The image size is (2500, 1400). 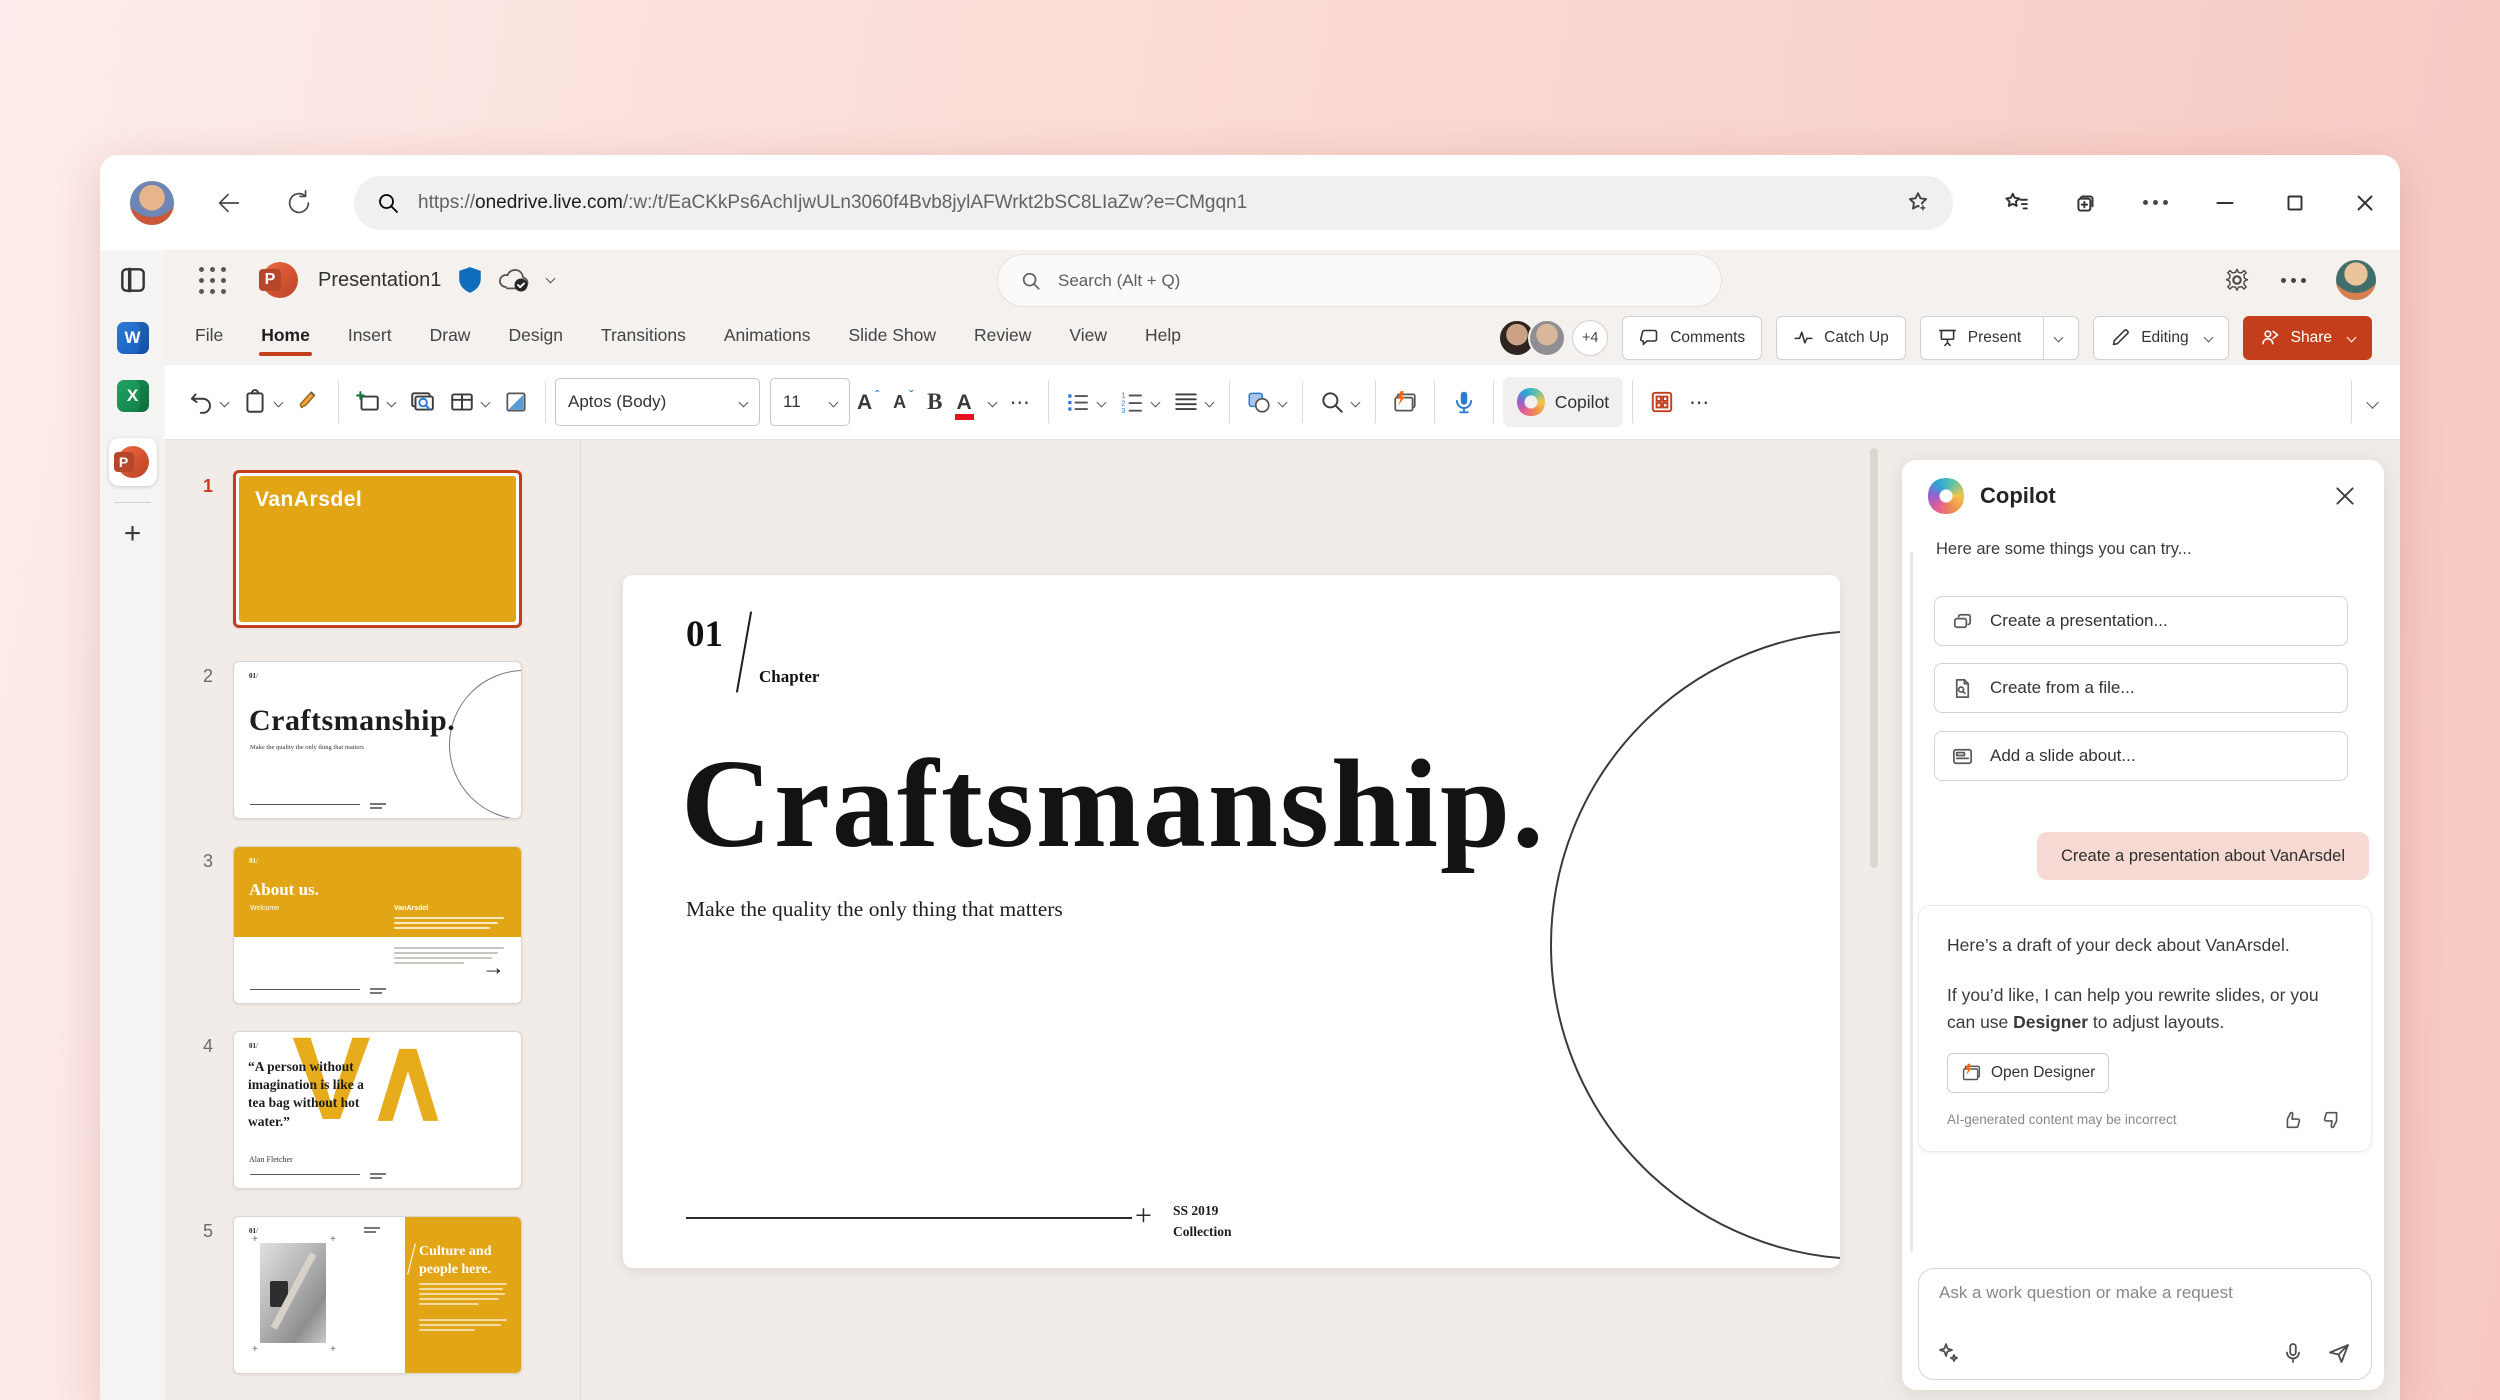 I want to click on layout-button, so click(x=469, y=402).